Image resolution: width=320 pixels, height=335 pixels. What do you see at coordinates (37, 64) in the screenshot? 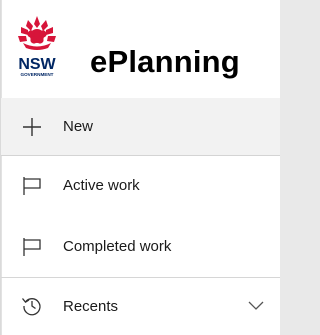
I see `logo-wordmark: NSW` at bounding box center [37, 64].